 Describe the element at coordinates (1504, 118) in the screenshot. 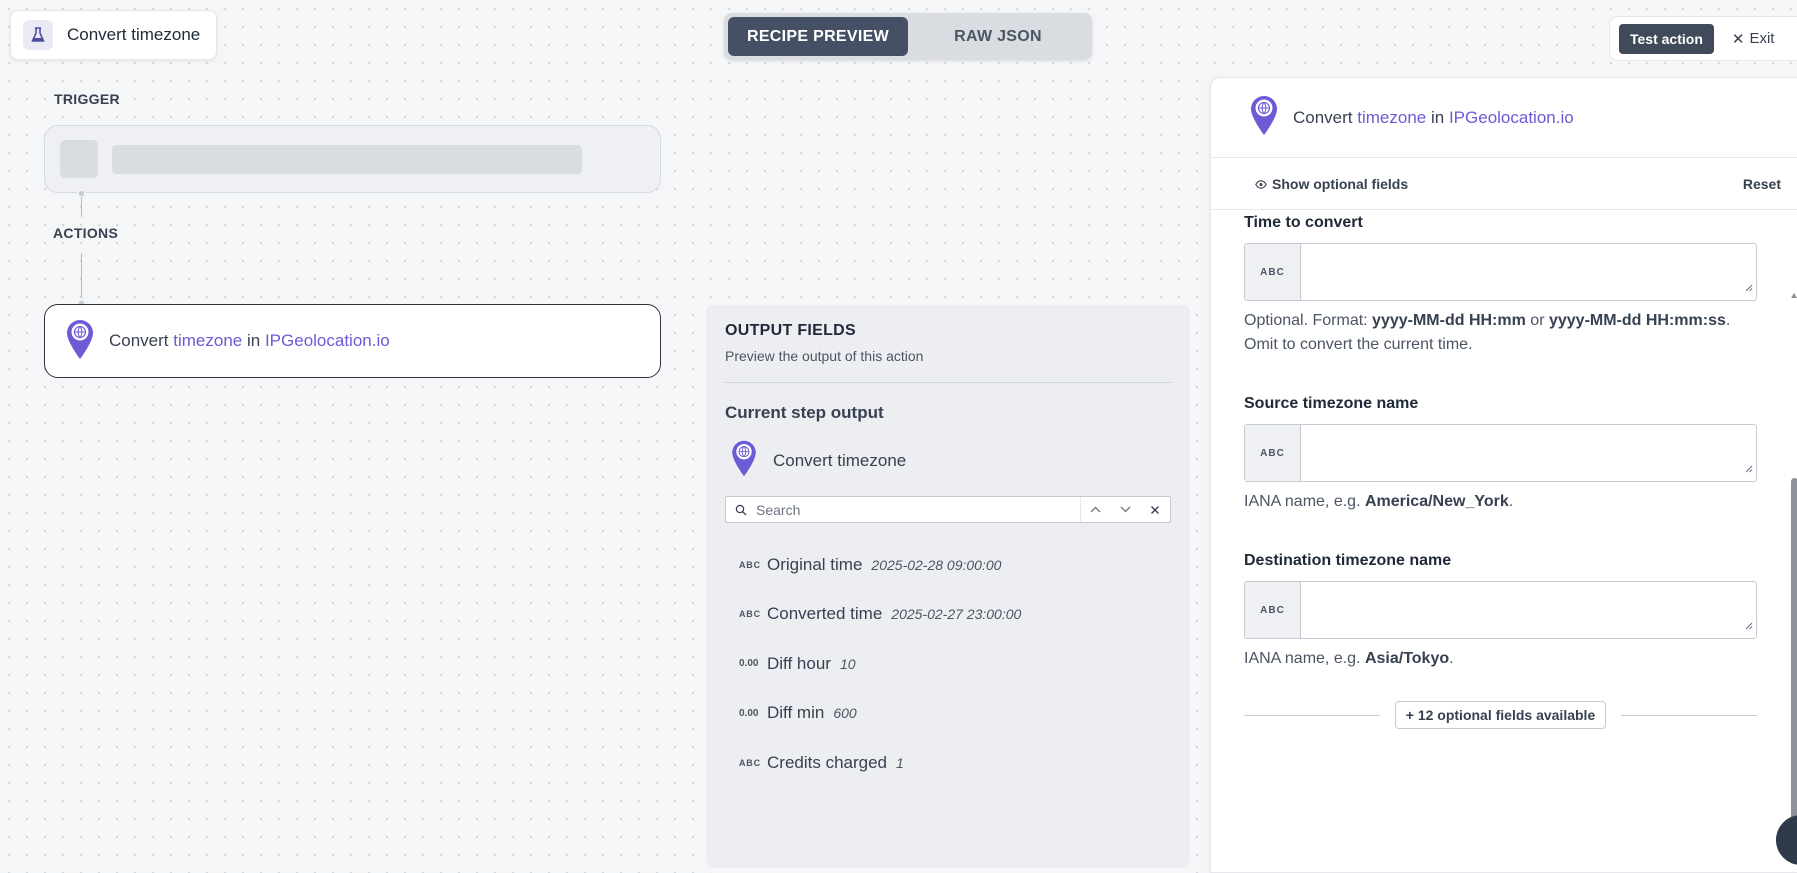

I see `config-panel-header: Convert timezone in IPGeolocation.io` at that location.